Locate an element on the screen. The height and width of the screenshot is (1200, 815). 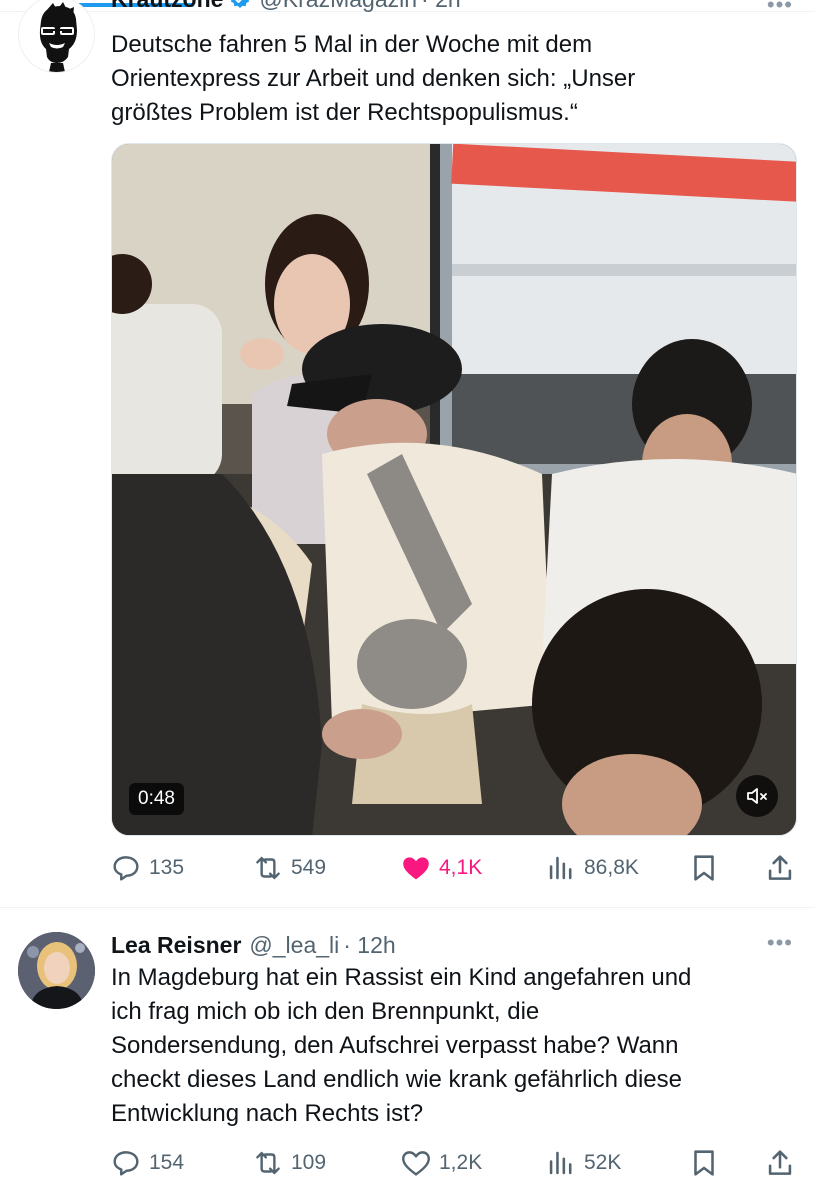
action-bar: 135 549 4,1K 86,8K is located at coordinates (454, 868).